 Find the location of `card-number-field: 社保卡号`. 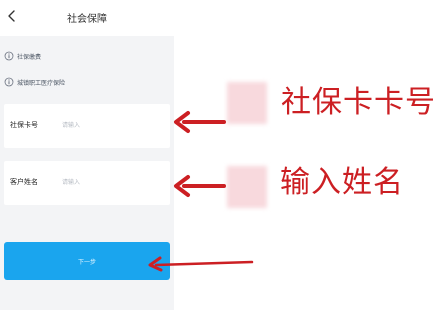

card-number-field: 社保卡号 is located at coordinates (87, 126).